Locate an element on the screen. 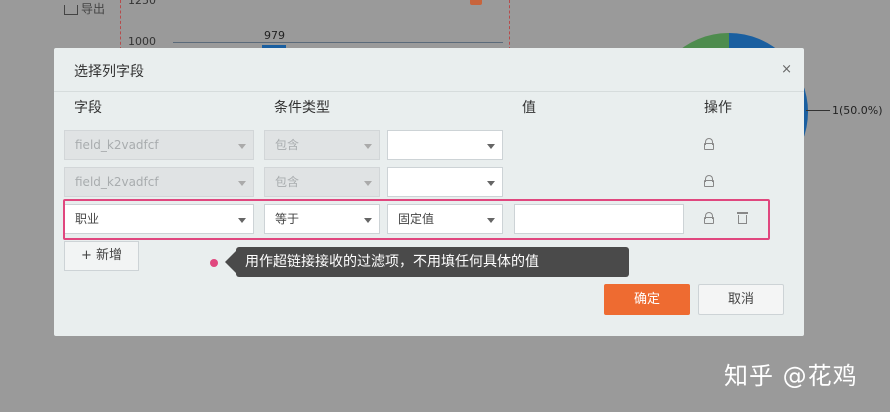 The image size is (890, 412). column-header-value: 值 is located at coordinates (529, 108).